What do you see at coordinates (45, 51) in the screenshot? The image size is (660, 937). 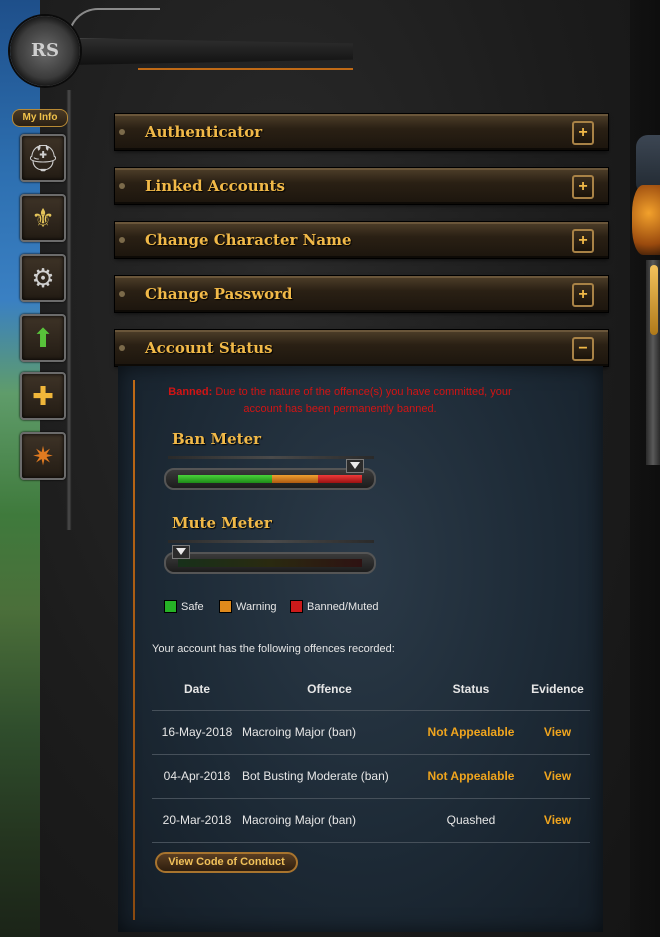 I see `logo-emblem-icon: RS` at bounding box center [45, 51].